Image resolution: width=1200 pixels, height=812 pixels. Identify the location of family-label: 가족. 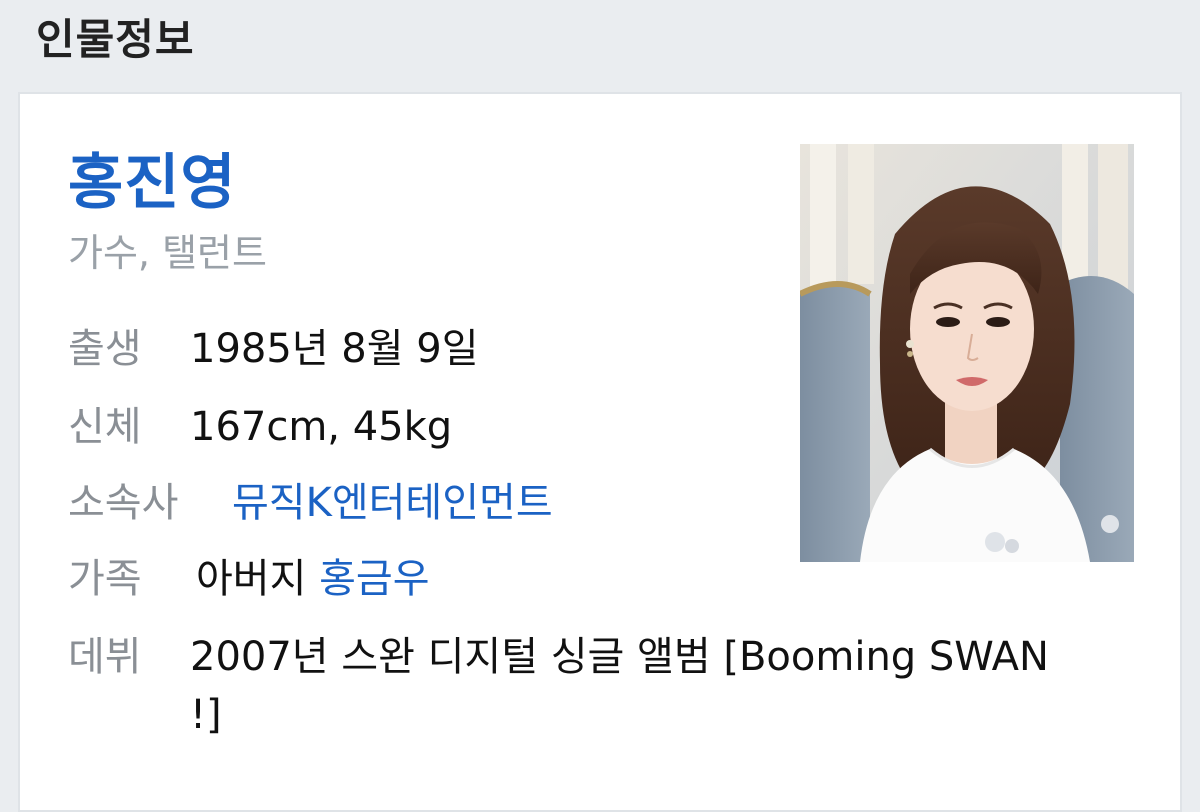
(105, 579).